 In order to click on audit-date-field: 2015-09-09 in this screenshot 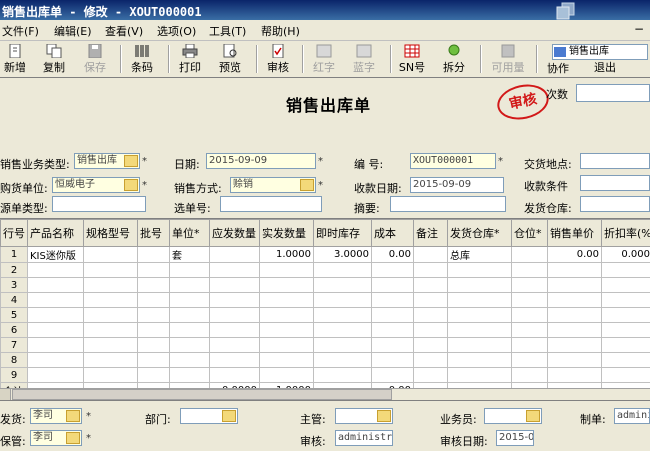, I will do `click(515, 438)`.